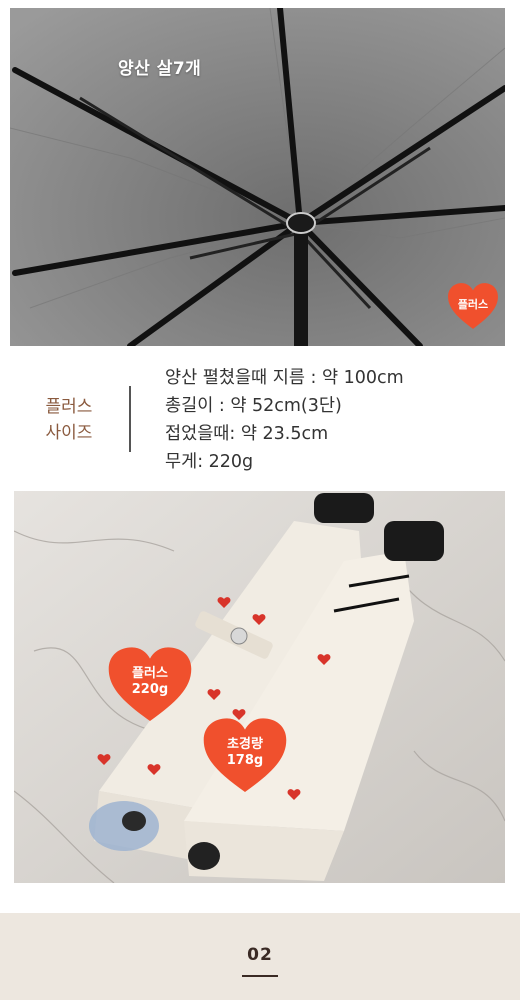 Image resolution: width=520 pixels, height=1000 pixels. I want to click on badge-name: 플러스, so click(150, 673).